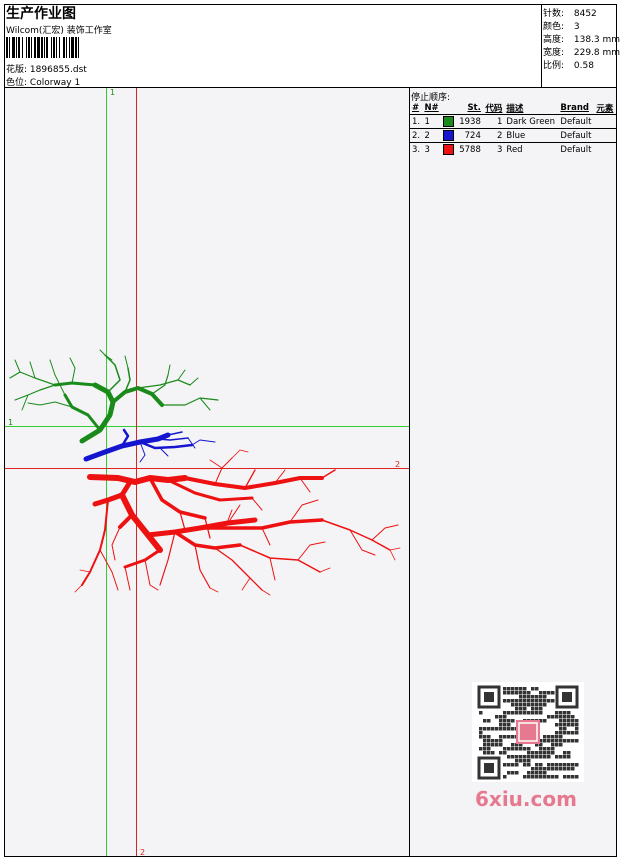 Image resolution: width=620 pixels, height=861 pixels. Describe the element at coordinates (528, 732) in the screenshot. I see `qr-code-watermark` at that location.